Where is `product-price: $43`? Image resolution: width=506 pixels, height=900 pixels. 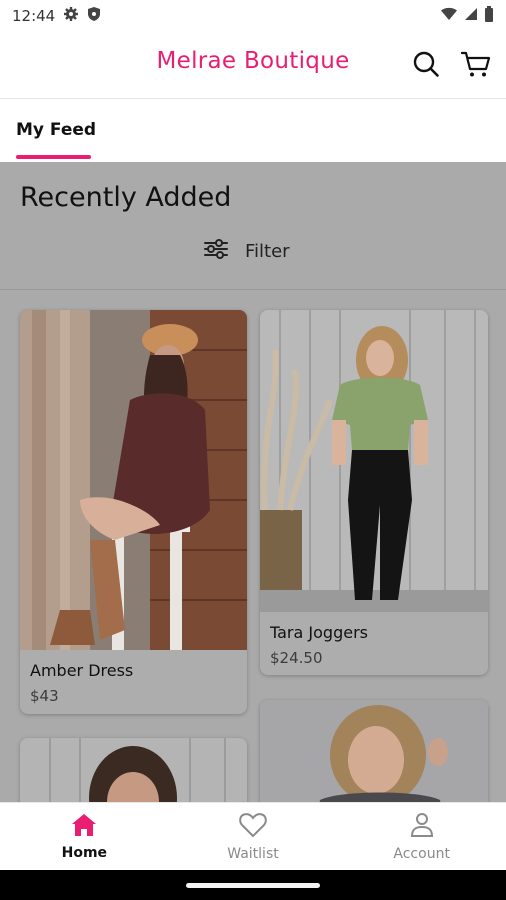 product-price: $43 is located at coordinates (44, 696).